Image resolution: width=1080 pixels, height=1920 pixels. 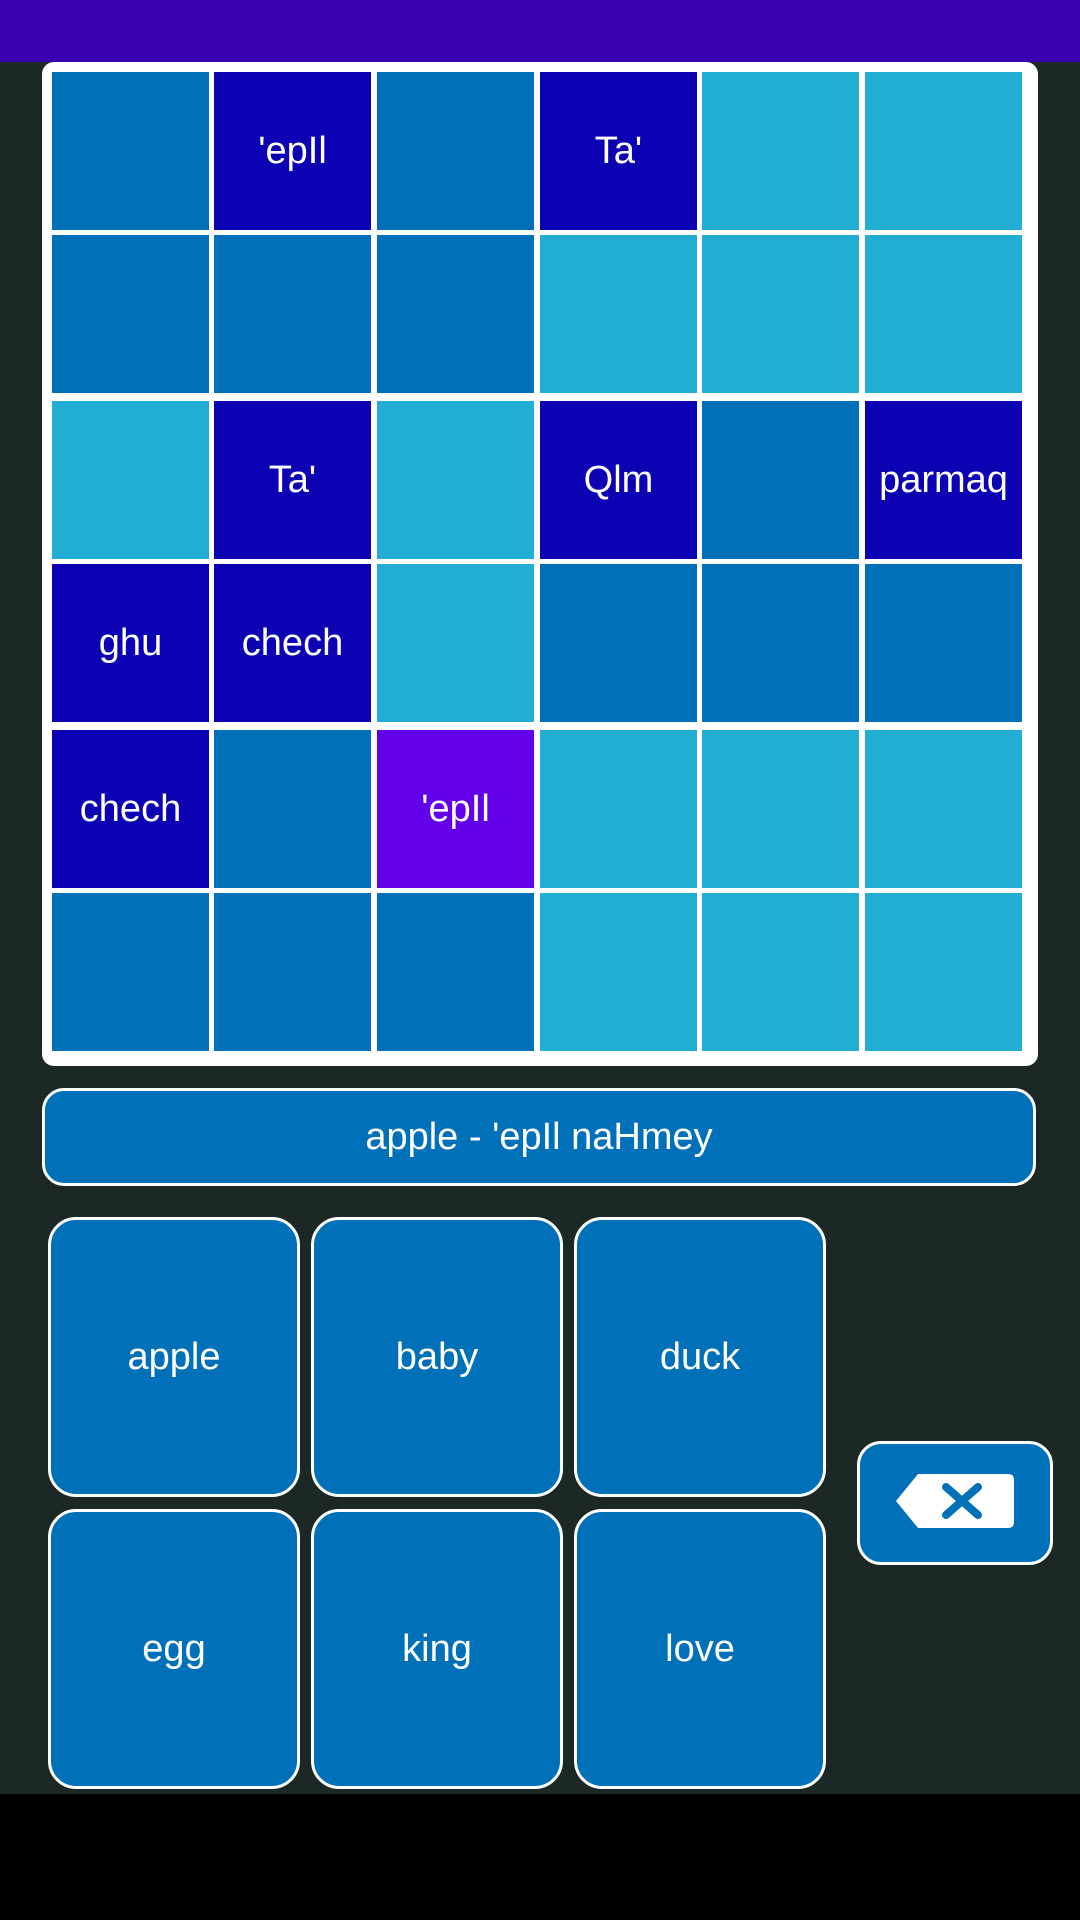 I want to click on word-display-text: apple - 'epIl naHmey, so click(x=539, y=1136).